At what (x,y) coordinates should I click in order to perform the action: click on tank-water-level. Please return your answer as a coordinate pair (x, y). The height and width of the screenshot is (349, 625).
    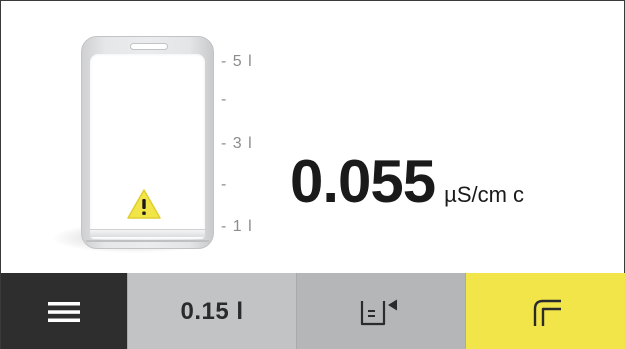
    Looking at the image, I should click on (147, 233).